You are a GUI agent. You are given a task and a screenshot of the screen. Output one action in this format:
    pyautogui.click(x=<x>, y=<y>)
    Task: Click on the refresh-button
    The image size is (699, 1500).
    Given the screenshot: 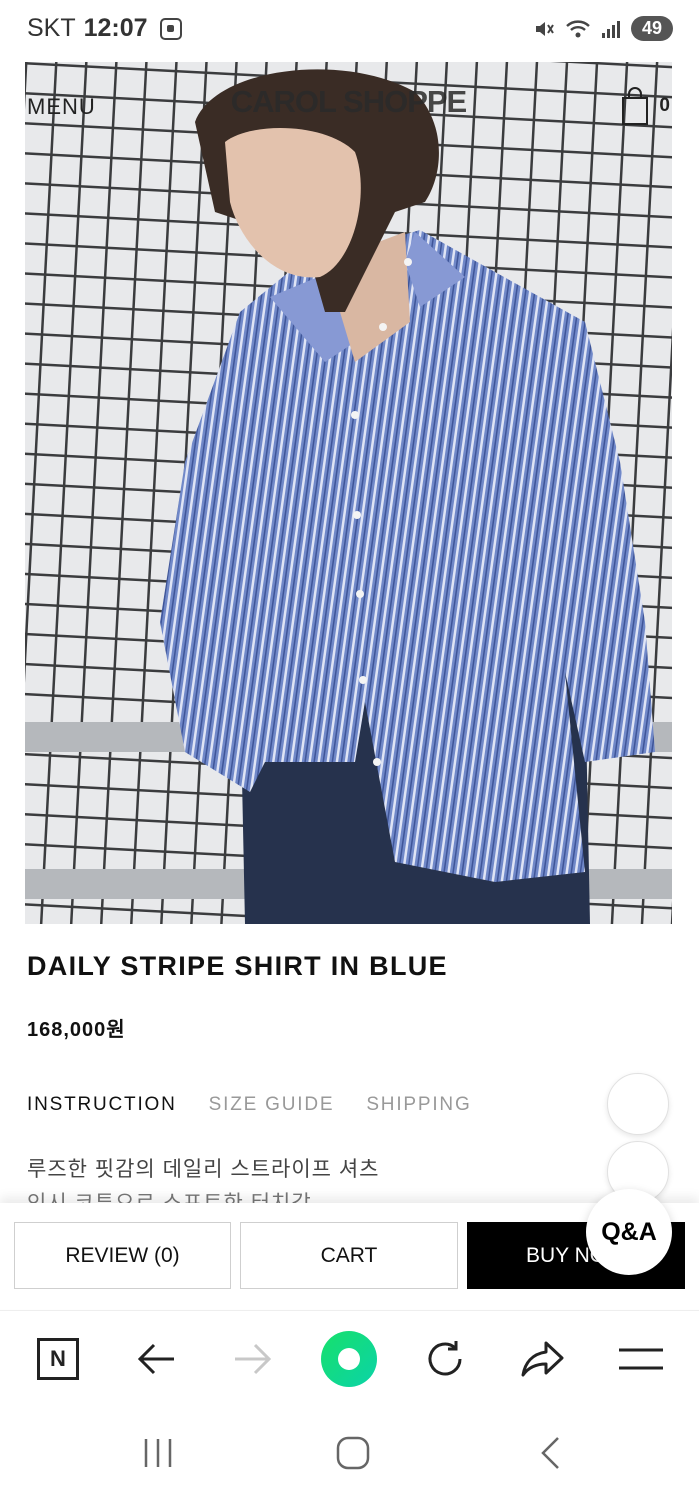 What is the action you would take?
    pyautogui.click(x=445, y=1359)
    